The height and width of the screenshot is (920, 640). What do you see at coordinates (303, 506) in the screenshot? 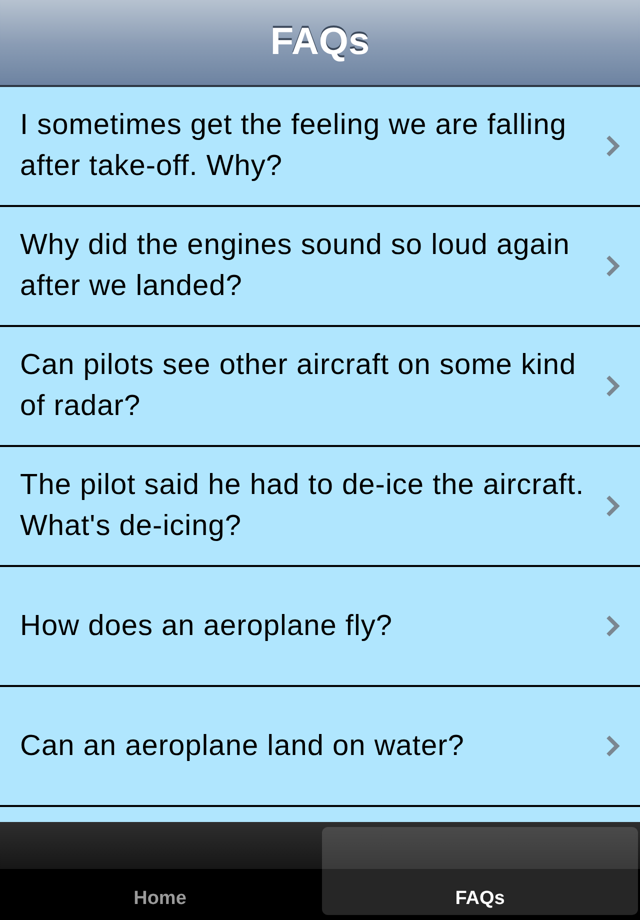
I see `faq-question: The pilot said he had to de-ice the aircraft. What's de-icing?` at bounding box center [303, 506].